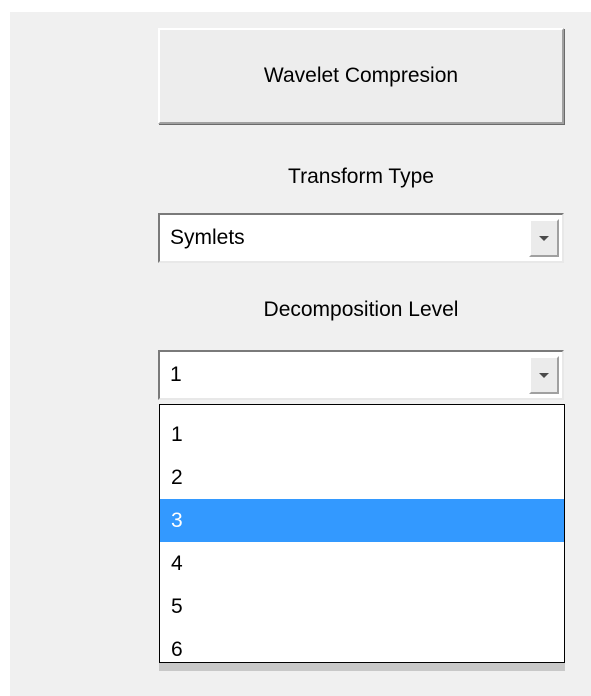 Image resolution: width=591 pixels, height=696 pixels. I want to click on decomposition-level-select: 1, so click(361, 375).